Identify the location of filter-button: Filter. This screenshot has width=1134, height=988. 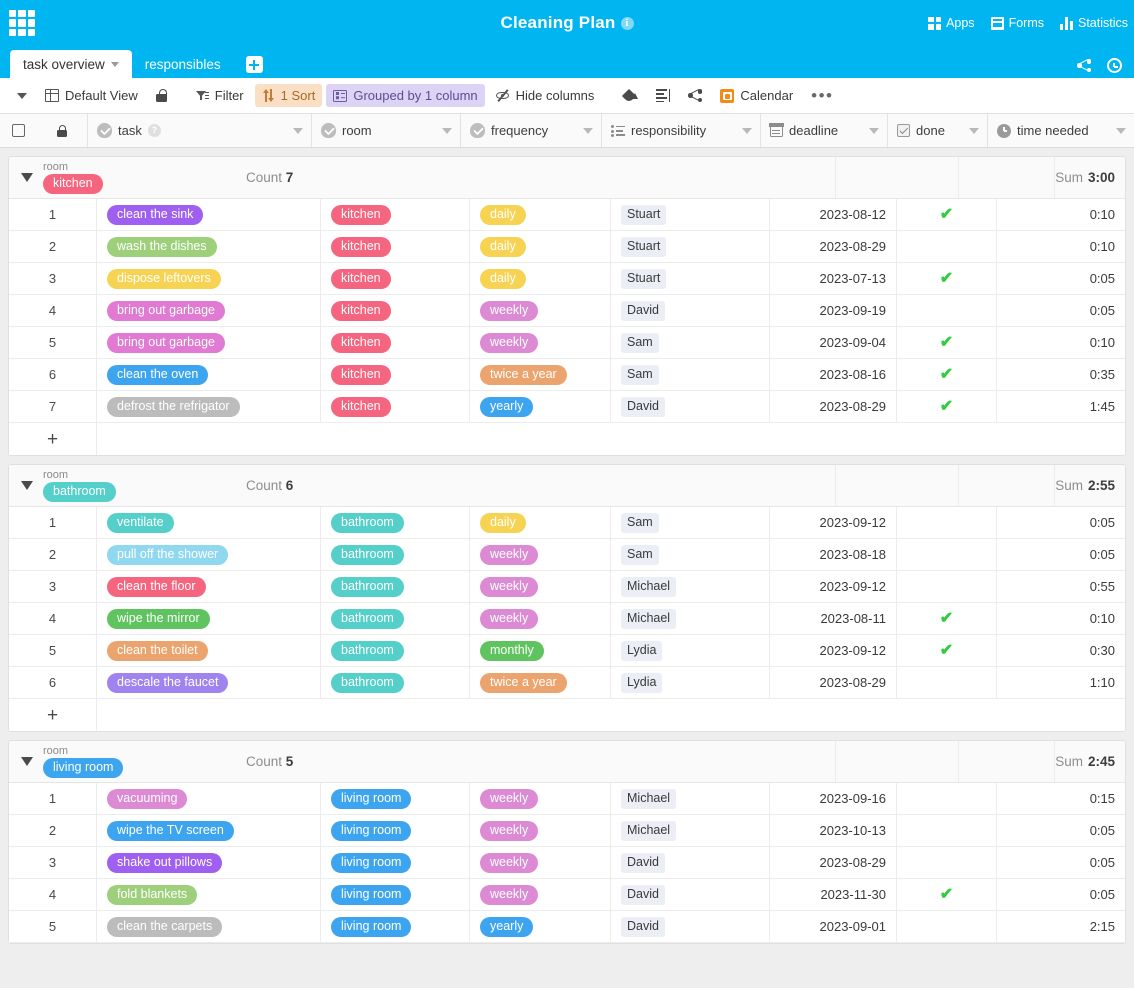
(220, 95).